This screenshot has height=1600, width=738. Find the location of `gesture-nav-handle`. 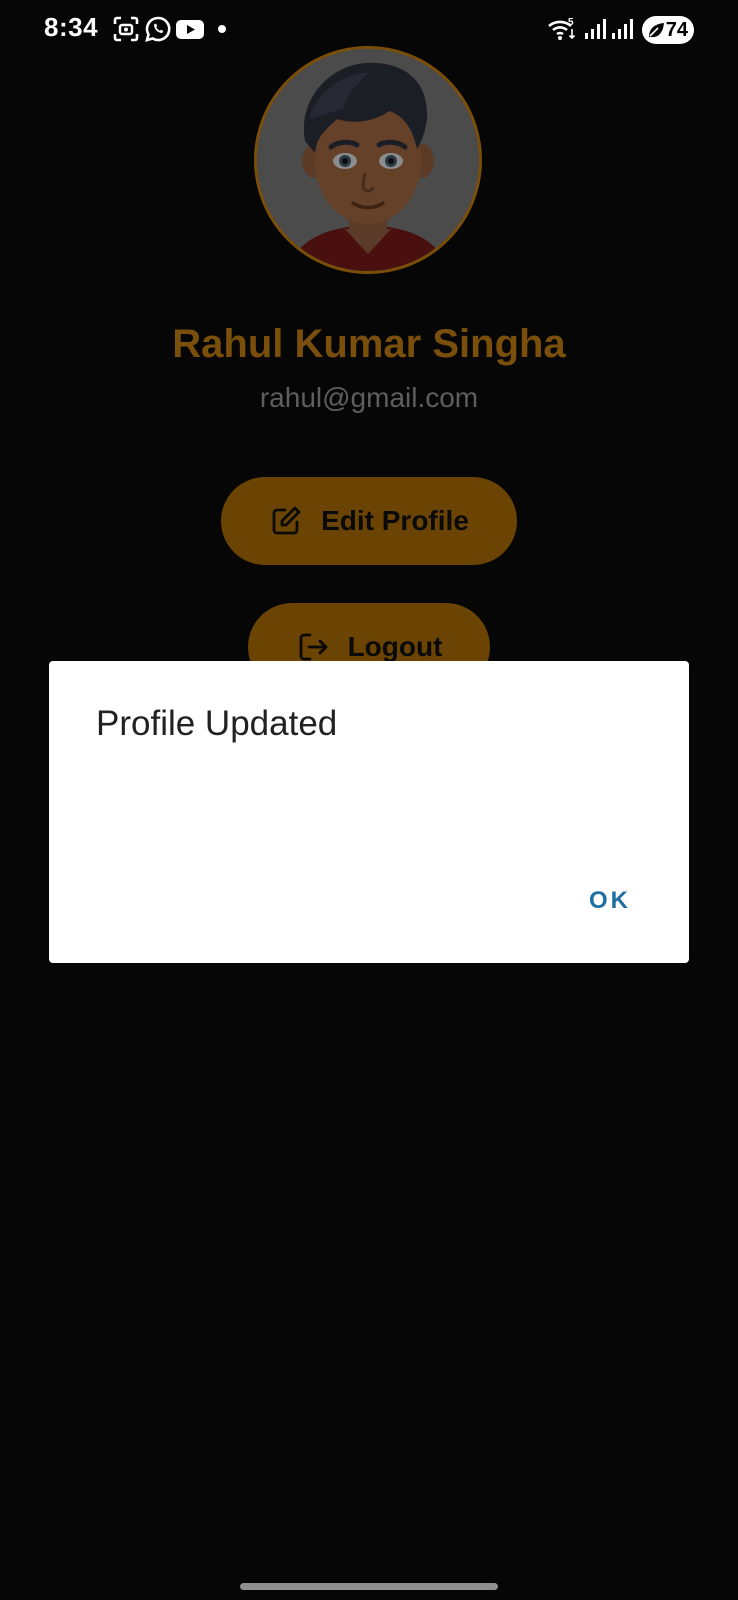

gesture-nav-handle is located at coordinates (369, 1586).